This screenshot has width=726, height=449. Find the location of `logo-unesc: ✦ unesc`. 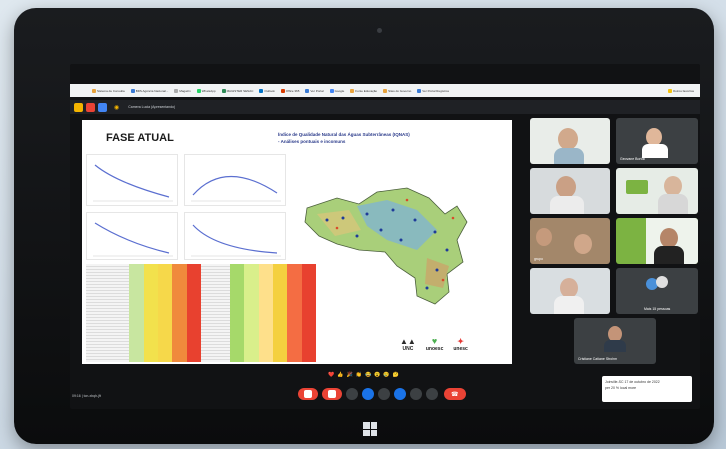

logo-unesc: ✦ unesc is located at coordinates (460, 344).